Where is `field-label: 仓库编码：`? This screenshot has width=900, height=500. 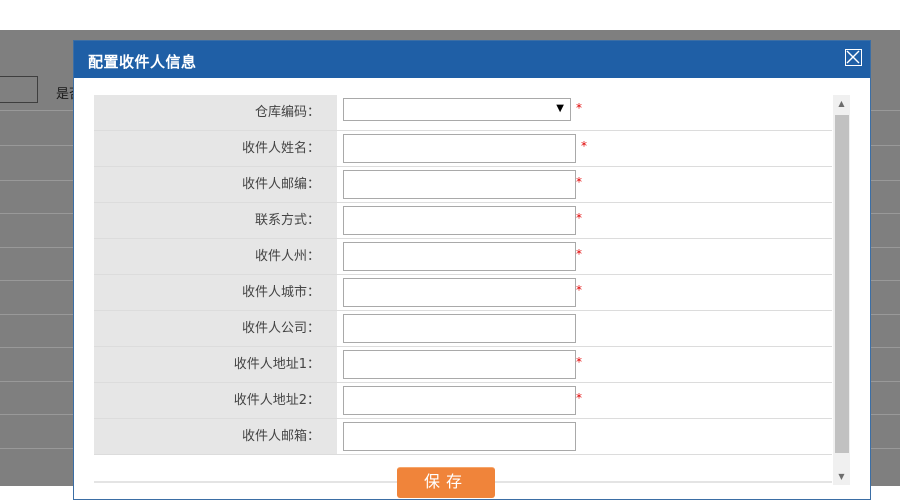 field-label: 仓库编码： is located at coordinates (215, 112).